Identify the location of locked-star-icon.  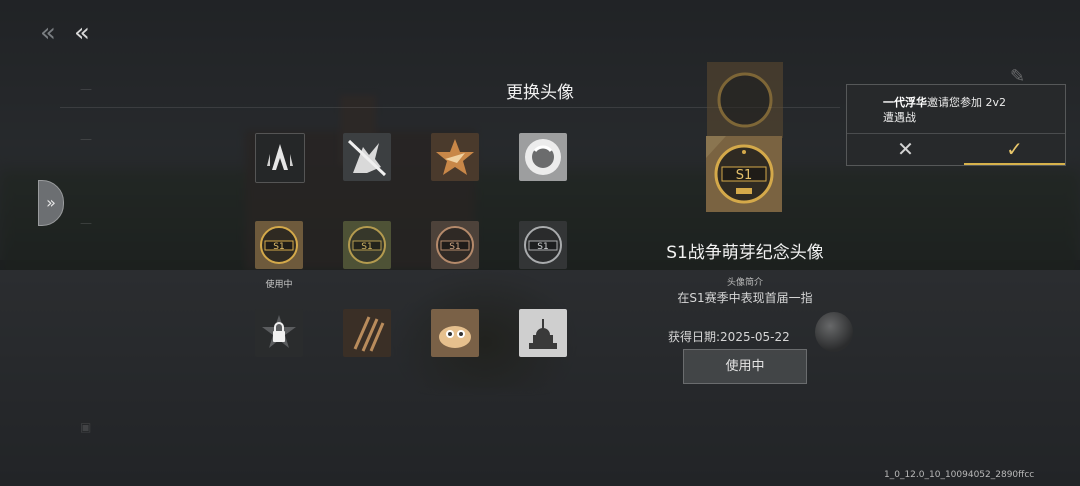
(279, 333).